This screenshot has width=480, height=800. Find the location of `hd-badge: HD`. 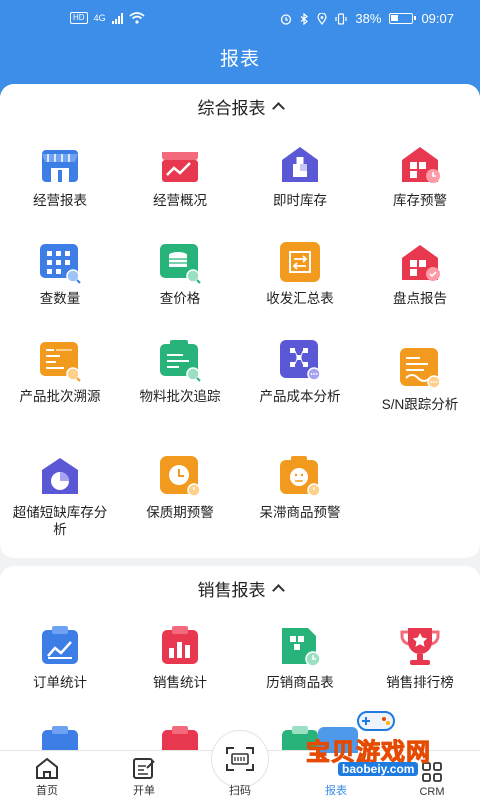

hd-badge: HD is located at coordinates (79, 18).